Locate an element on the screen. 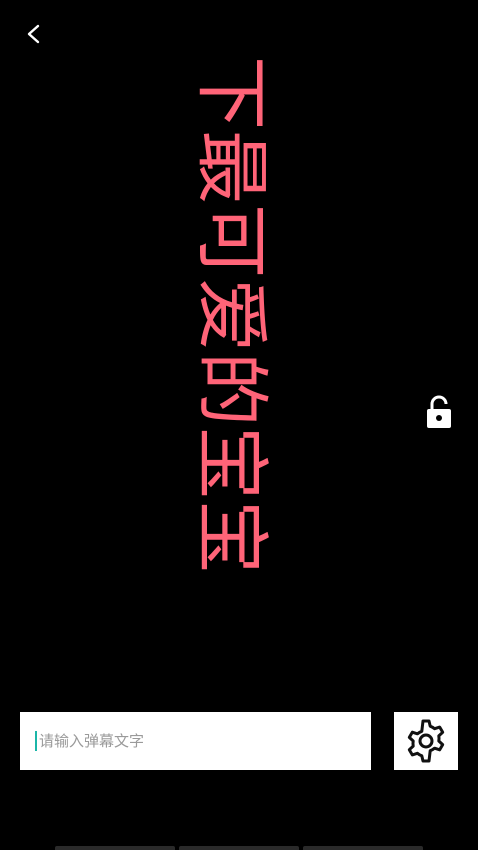  gear-icon is located at coordinates (426, 741).